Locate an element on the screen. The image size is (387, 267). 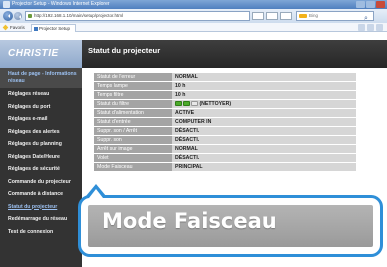
row-value: COMPUTER IN is located at coordinates (264, 122).